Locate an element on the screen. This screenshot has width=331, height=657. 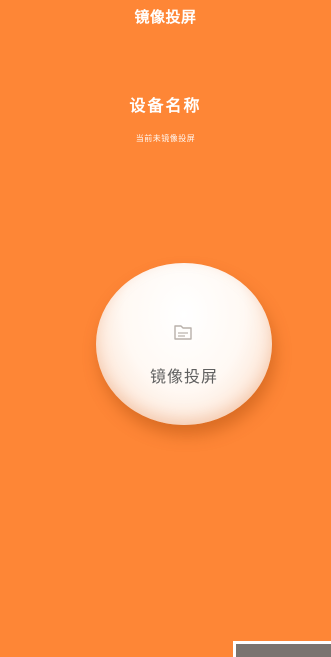
page-title: 镜像投屏 is located at coordinates (165, 17).